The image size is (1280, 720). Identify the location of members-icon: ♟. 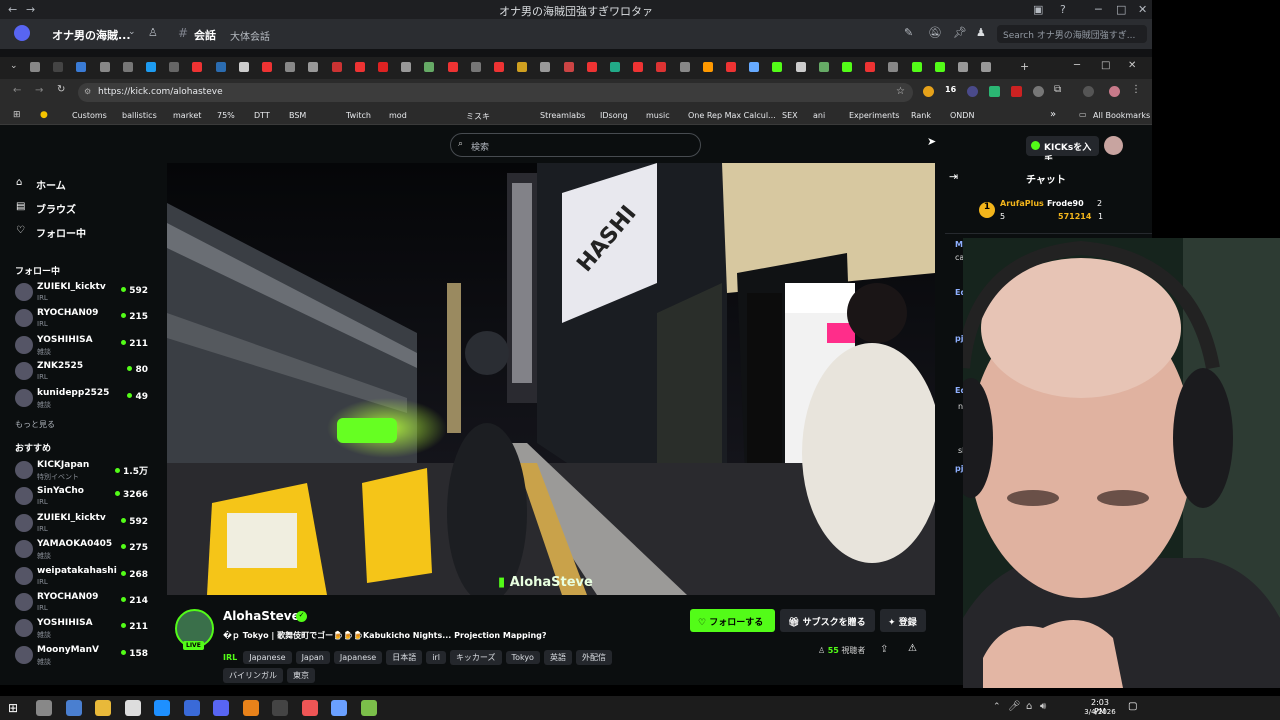
(981, 32).